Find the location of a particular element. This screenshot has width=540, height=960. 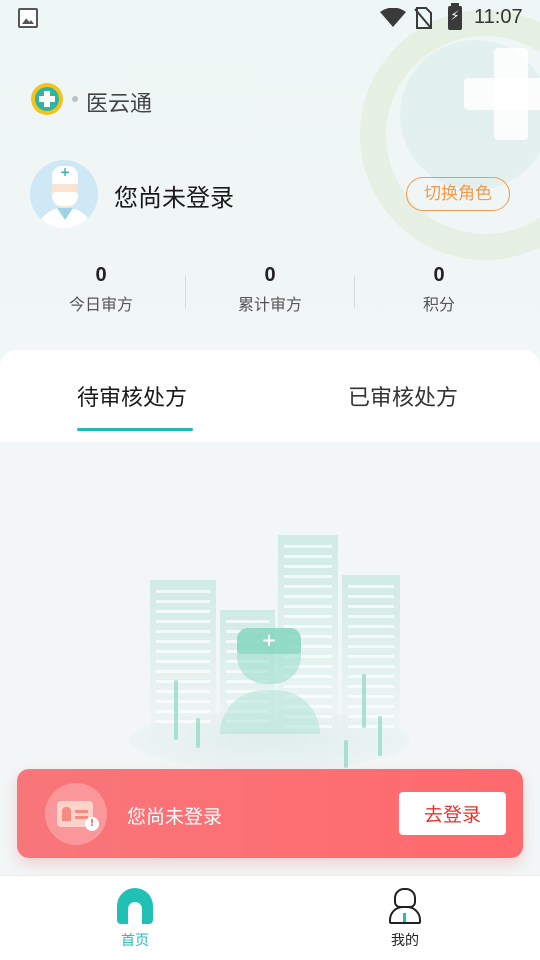

stat-label: 累计审方 is located at coordinates (269, 304).